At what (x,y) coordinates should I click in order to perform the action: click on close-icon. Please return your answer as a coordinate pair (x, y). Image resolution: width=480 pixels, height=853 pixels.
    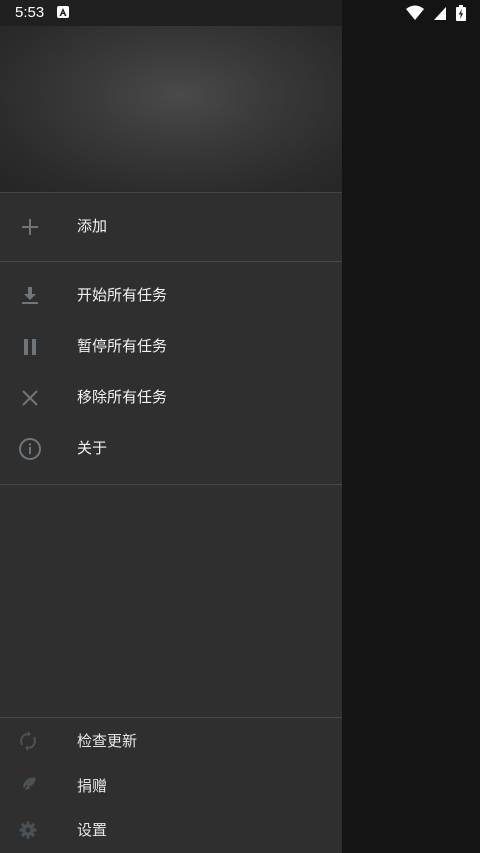
    Looking at the image, I should click on (30, 398).